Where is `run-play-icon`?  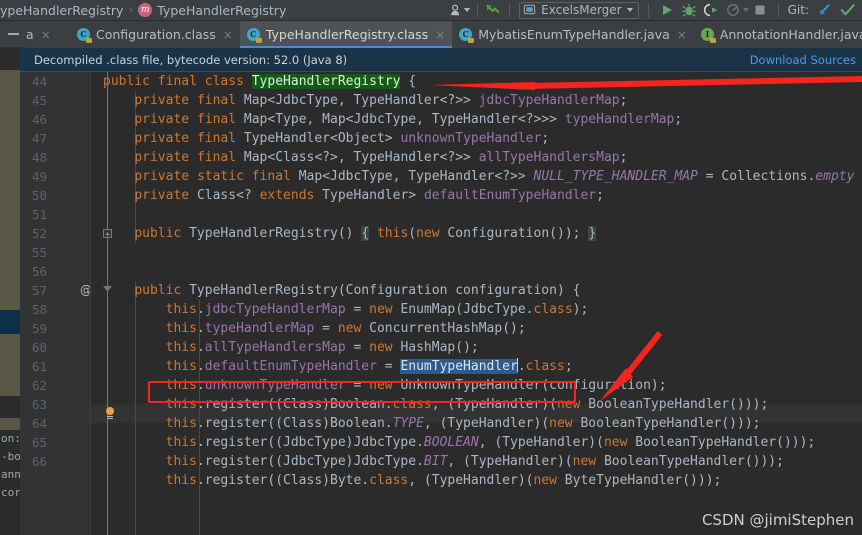
run-play-icon is located at coordinates (667, 10).